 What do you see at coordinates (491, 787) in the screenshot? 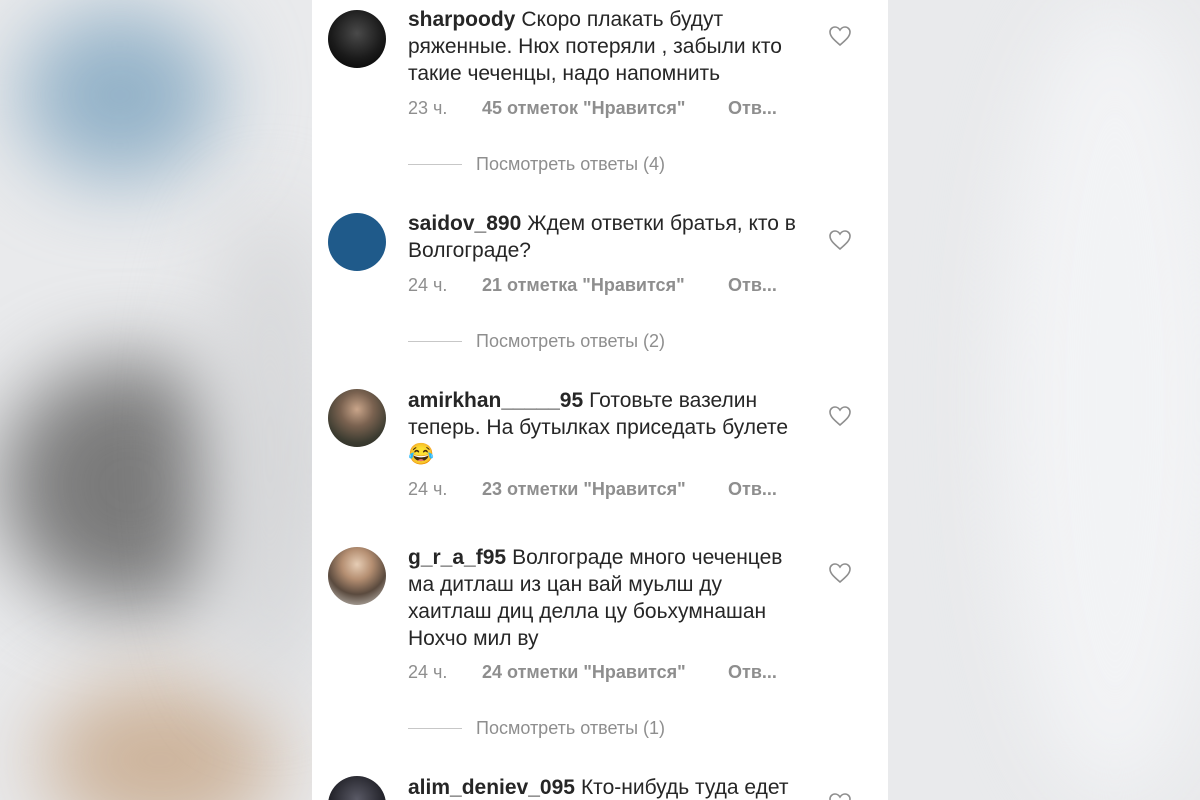
I see `username-link: alim_deniev_095` at bounding box center [491, 787].